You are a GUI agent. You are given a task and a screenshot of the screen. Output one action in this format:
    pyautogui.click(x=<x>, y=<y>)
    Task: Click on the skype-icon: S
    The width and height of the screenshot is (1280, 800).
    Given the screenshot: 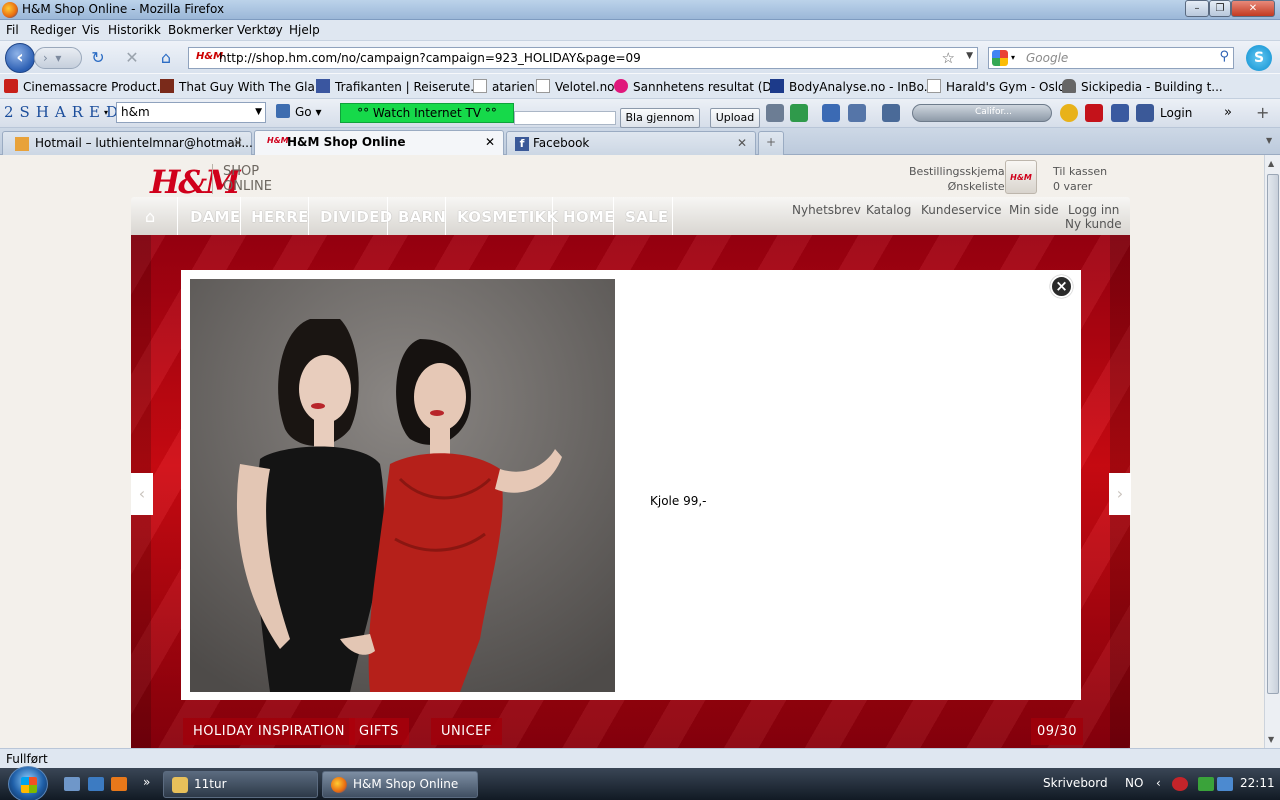 What is the action you would take?
    pyautogui.click(x=1259, y=58)
    